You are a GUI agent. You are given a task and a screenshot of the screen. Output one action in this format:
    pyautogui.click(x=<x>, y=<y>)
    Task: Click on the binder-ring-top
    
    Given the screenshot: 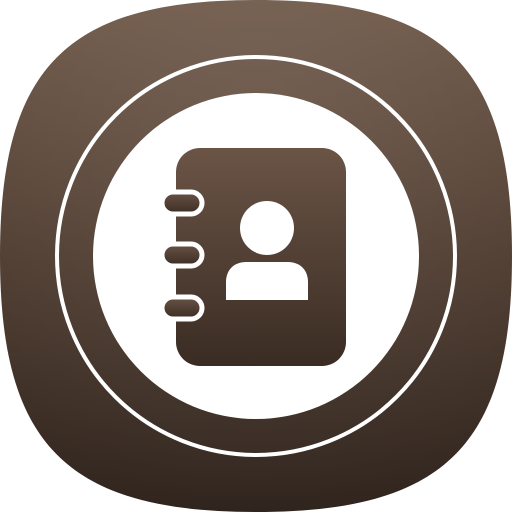 What is the action you would take?
    pyautogui.click(x=182, y=203)
    